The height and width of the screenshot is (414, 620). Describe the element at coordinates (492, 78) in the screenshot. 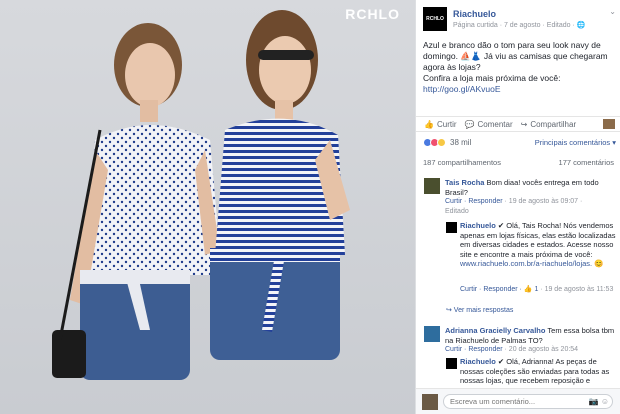

I see `post-line: Confira a loja mais próxima de você:` at that location.